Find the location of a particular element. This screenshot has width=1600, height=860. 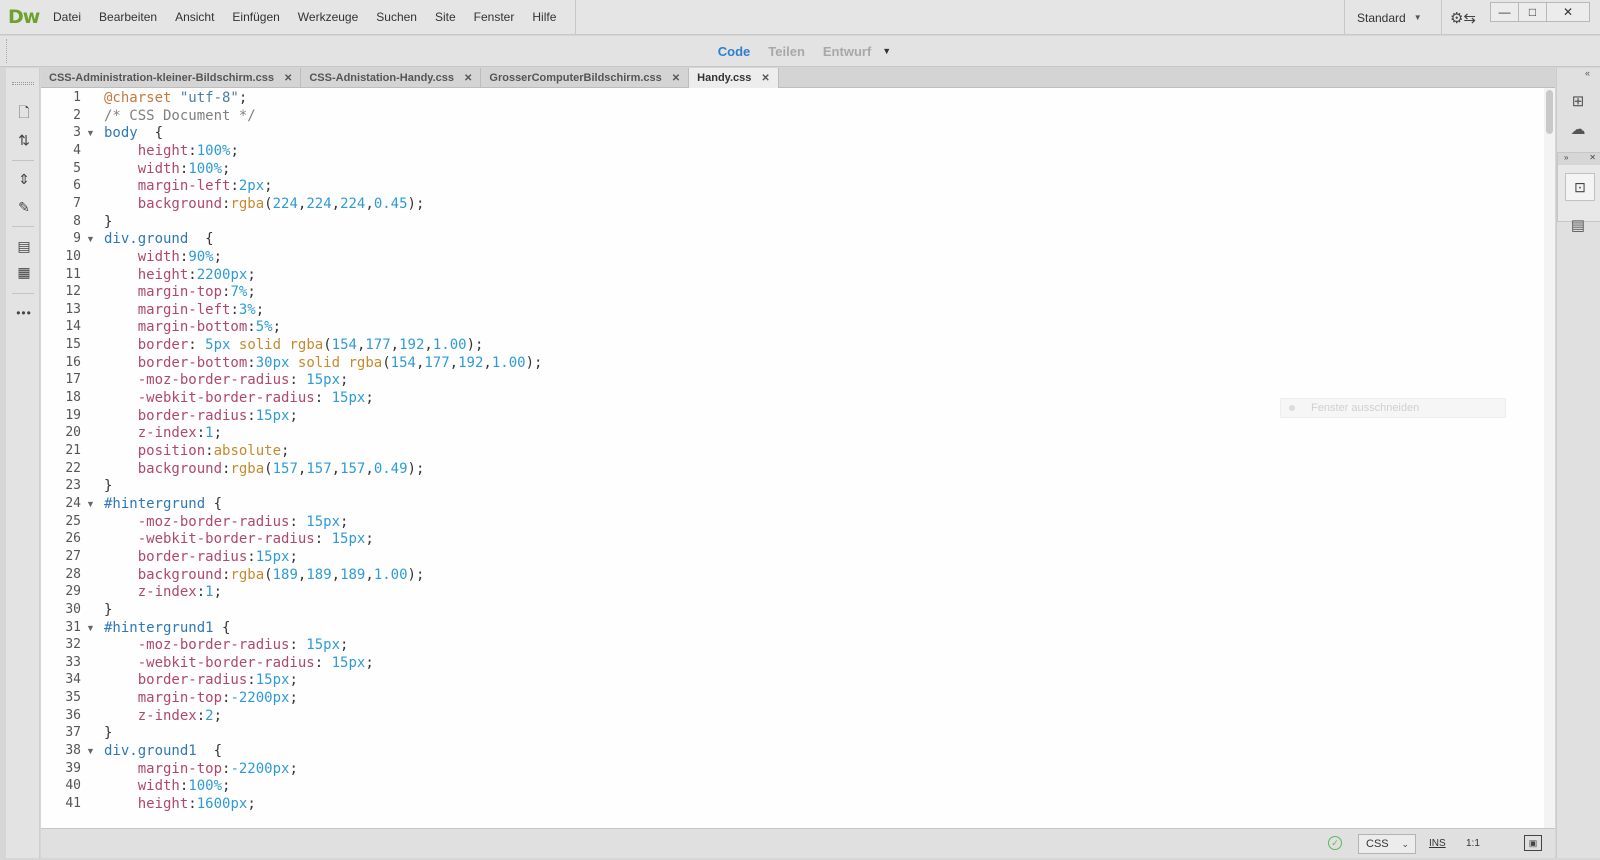

maximize-button: □ is located at coordinates (1533, 12).